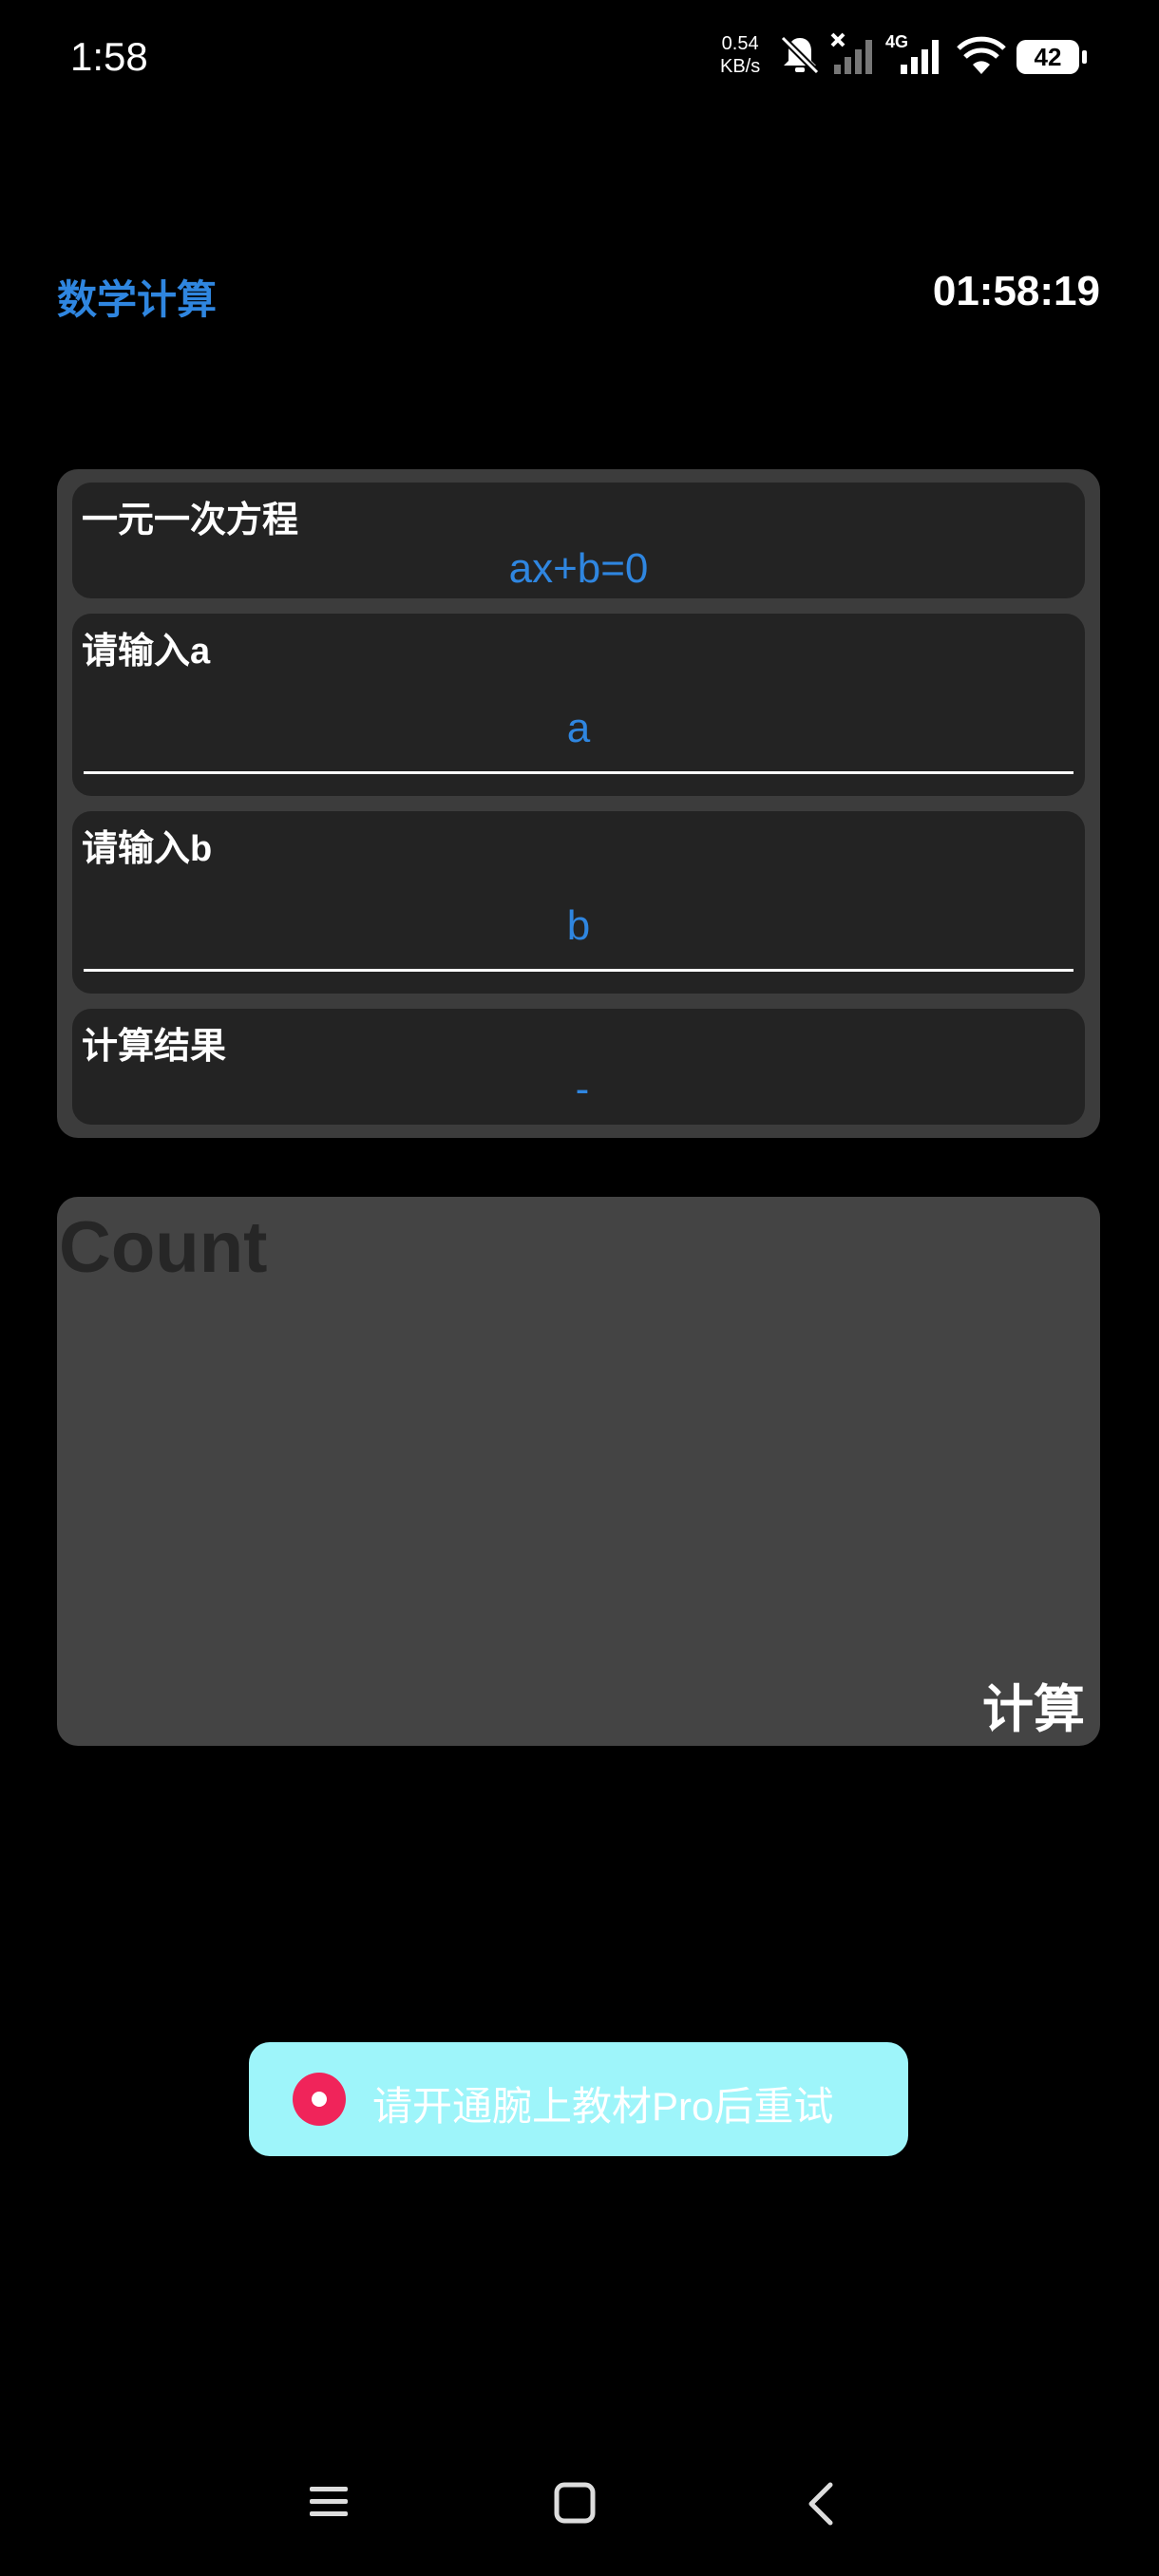  I want to click on calculate-button: 计算, so click(1033, 1704).